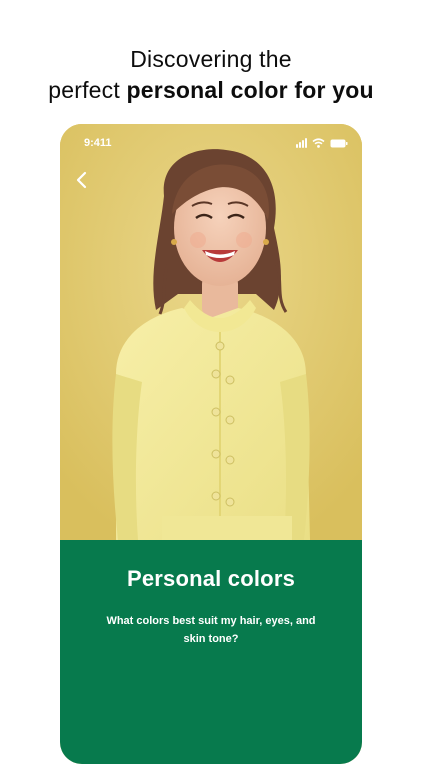 The height and width of the screenshot is (764, 422). Describe the element at coordinates (301, 143) in the screenshot. I see `signal-icon` at that location.